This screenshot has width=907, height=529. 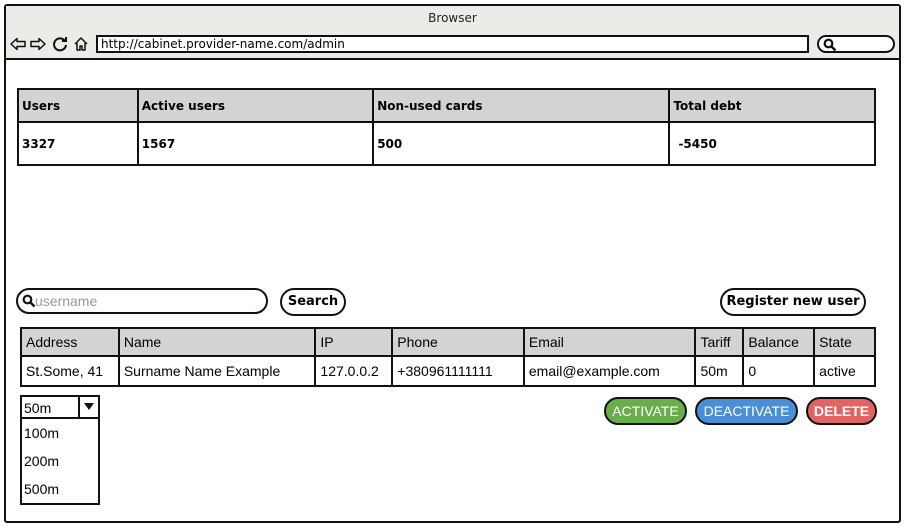 I want to click on column-header-email: Email, so click(x=609, y=342).